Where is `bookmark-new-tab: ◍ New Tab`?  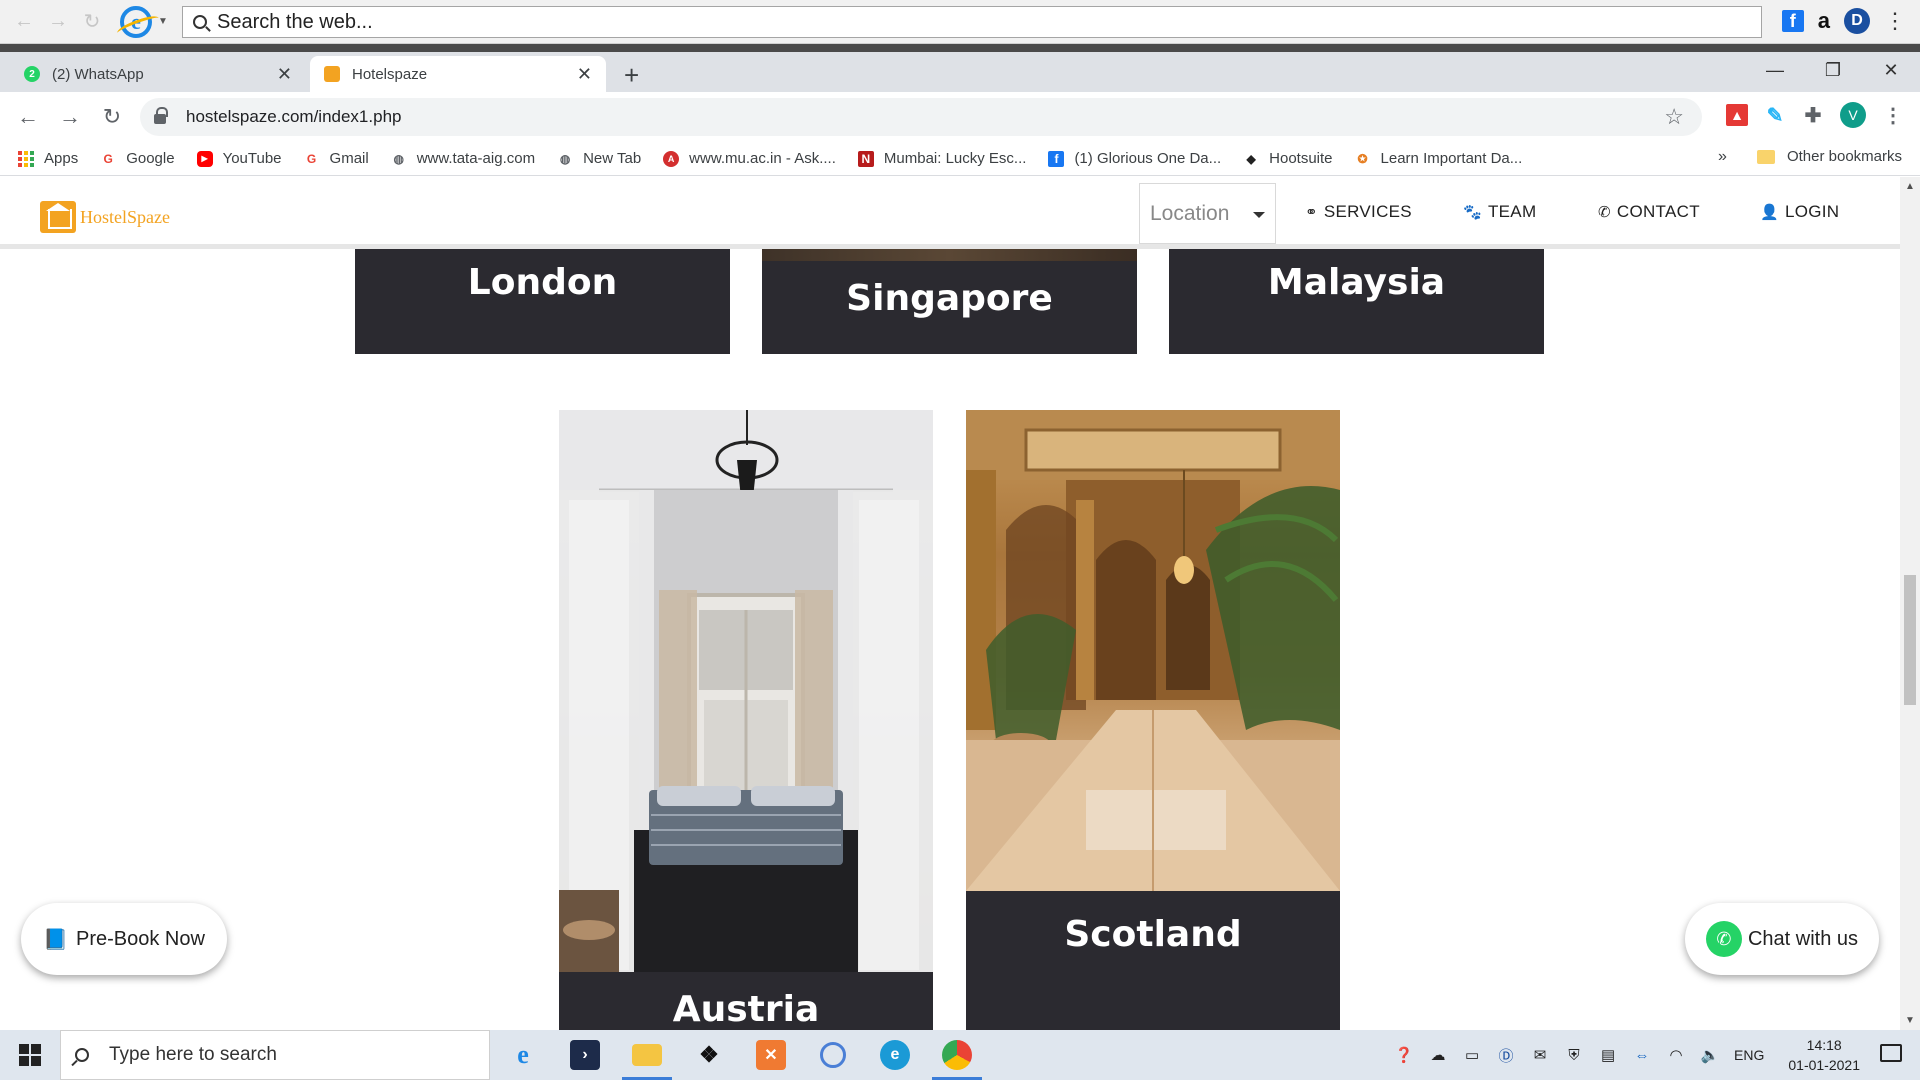
bookmark-new-tab: ◍ New Tab is located at coordinates (599, 158).